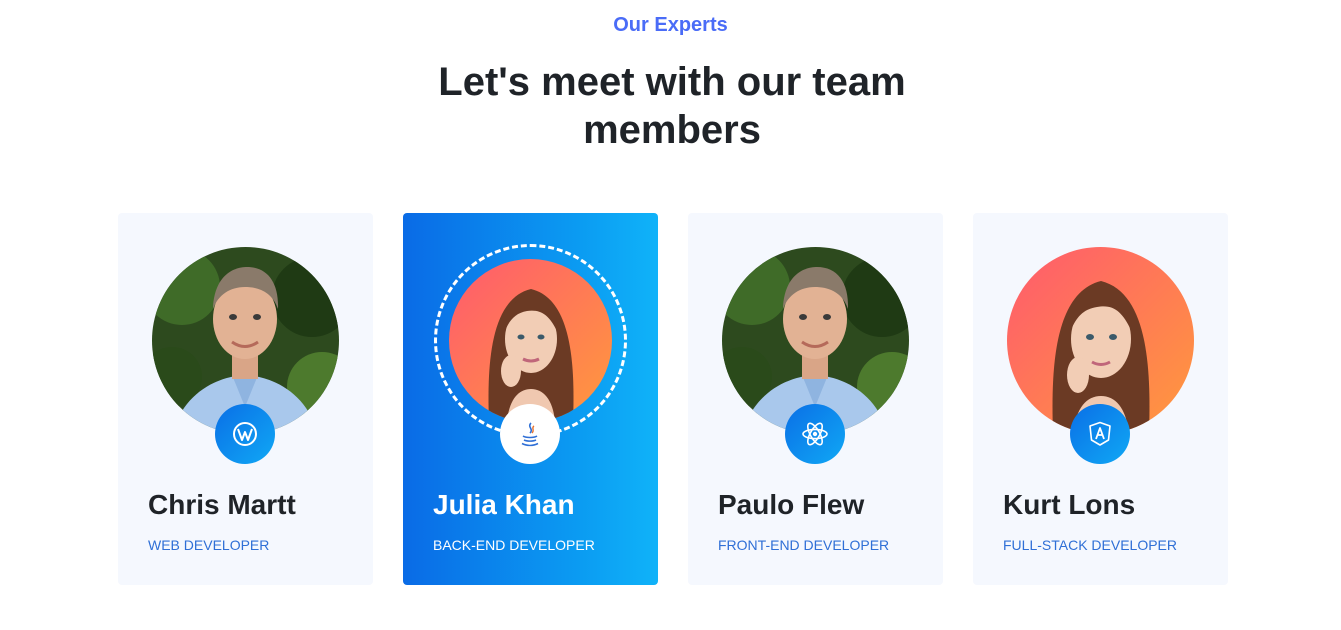 This screenshot has height=630, width=1341. I want to click on team-card: Paulo Flew FRONT-END DEVELOPER, so click(815, 399).